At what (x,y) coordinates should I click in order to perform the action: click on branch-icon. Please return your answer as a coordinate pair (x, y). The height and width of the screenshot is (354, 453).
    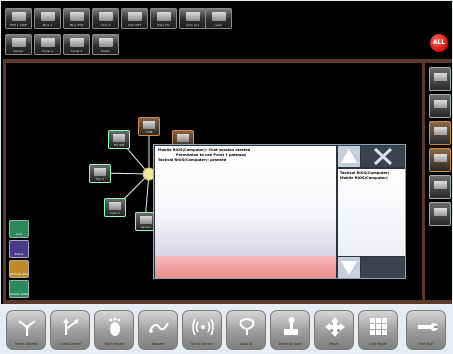
    Looking at the image, I should click on (71, 326).